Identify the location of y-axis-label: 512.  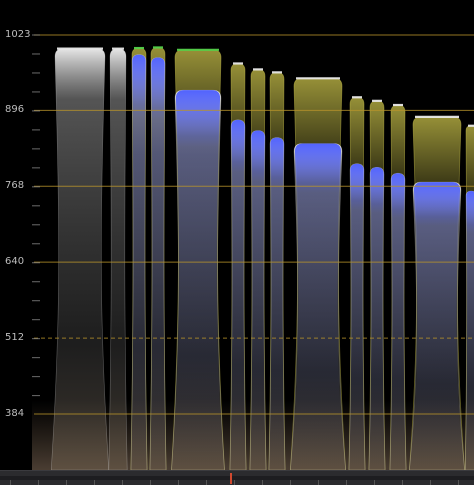
(15, 338).